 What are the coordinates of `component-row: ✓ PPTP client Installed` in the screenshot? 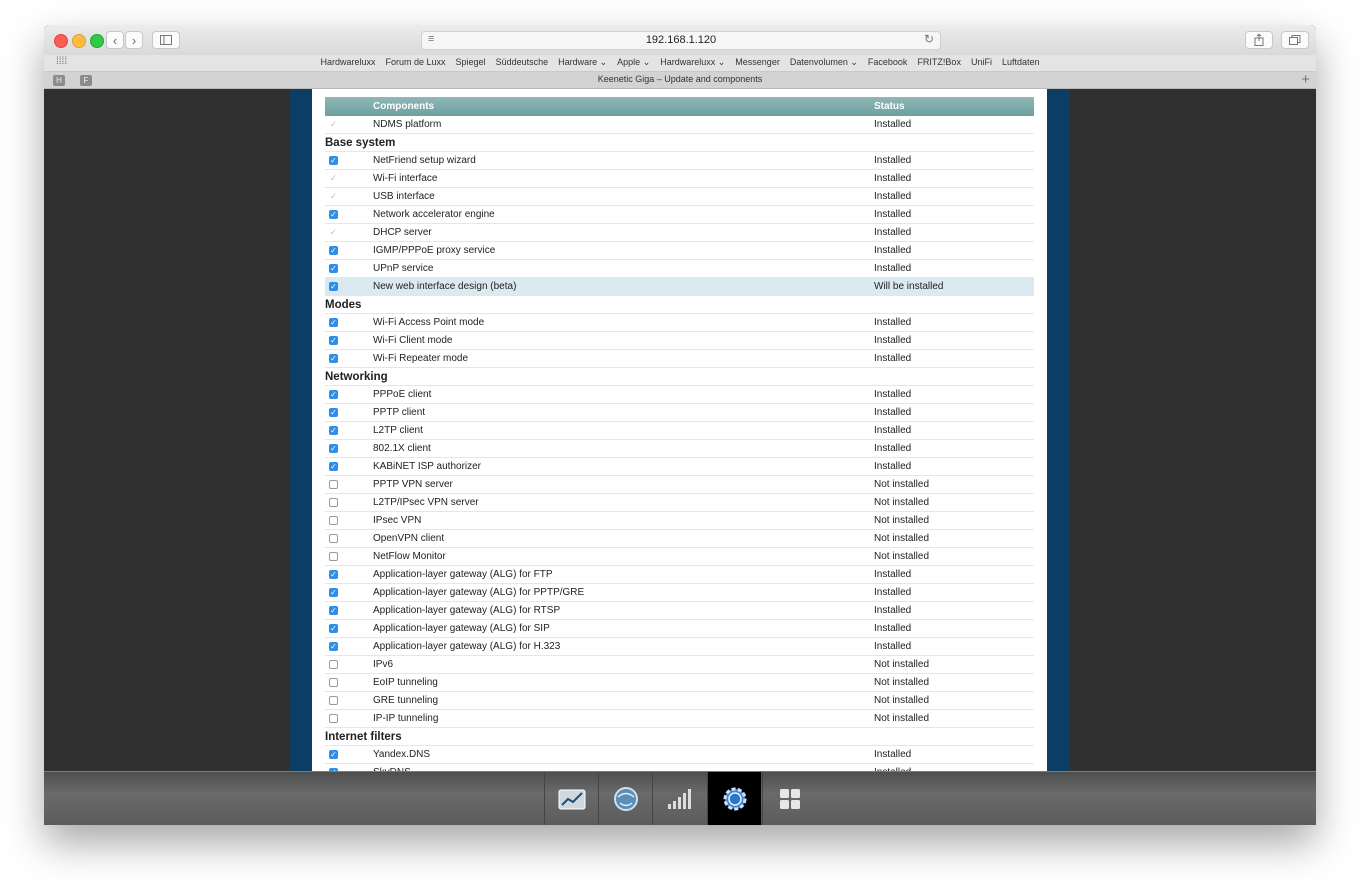 It's located at (679, 412).